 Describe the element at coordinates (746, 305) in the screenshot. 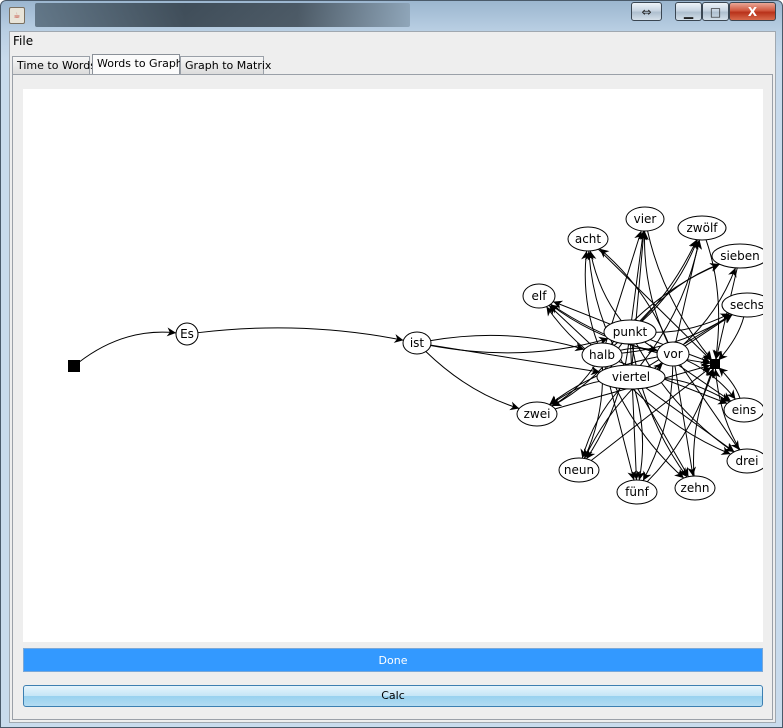

I see `graph-node-label: sechs` at that location.